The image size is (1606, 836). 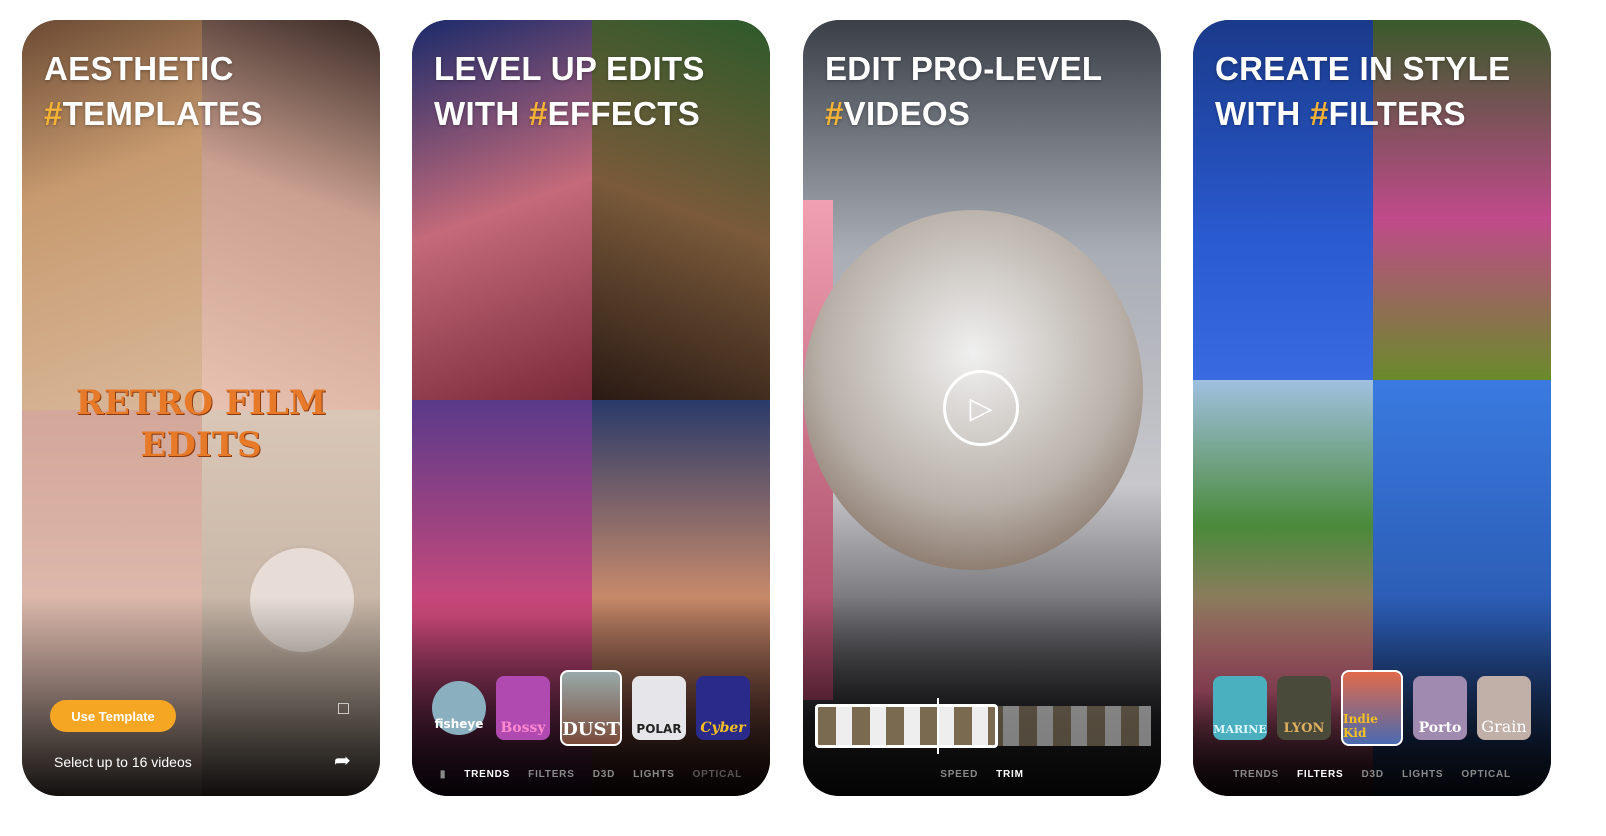 I want to click on effect-cyber: Cyber, so click(x=723, y=708).